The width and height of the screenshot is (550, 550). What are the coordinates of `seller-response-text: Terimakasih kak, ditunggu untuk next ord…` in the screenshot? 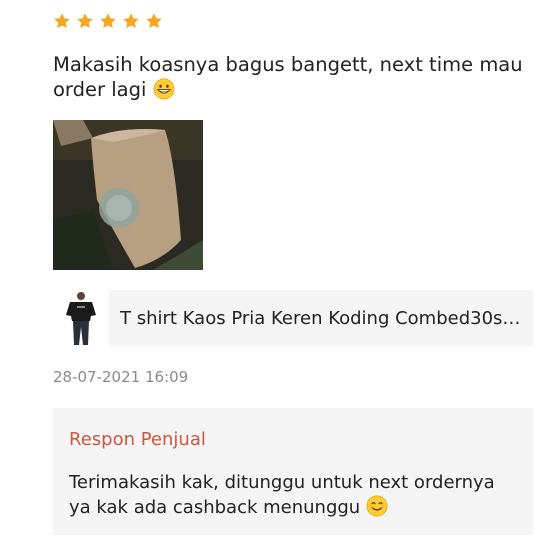 It's located at (282, 495).